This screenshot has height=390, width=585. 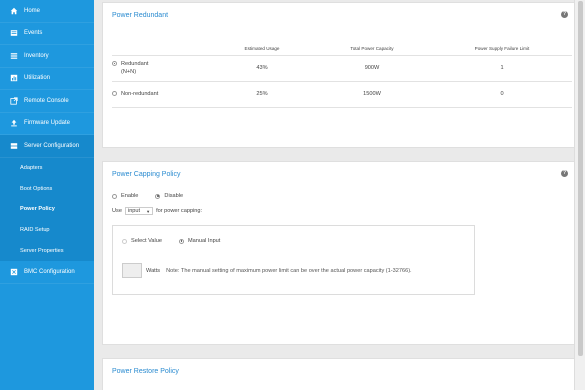 I want to click on table-header: Total Power Capacity, so click(x=372, y=49).